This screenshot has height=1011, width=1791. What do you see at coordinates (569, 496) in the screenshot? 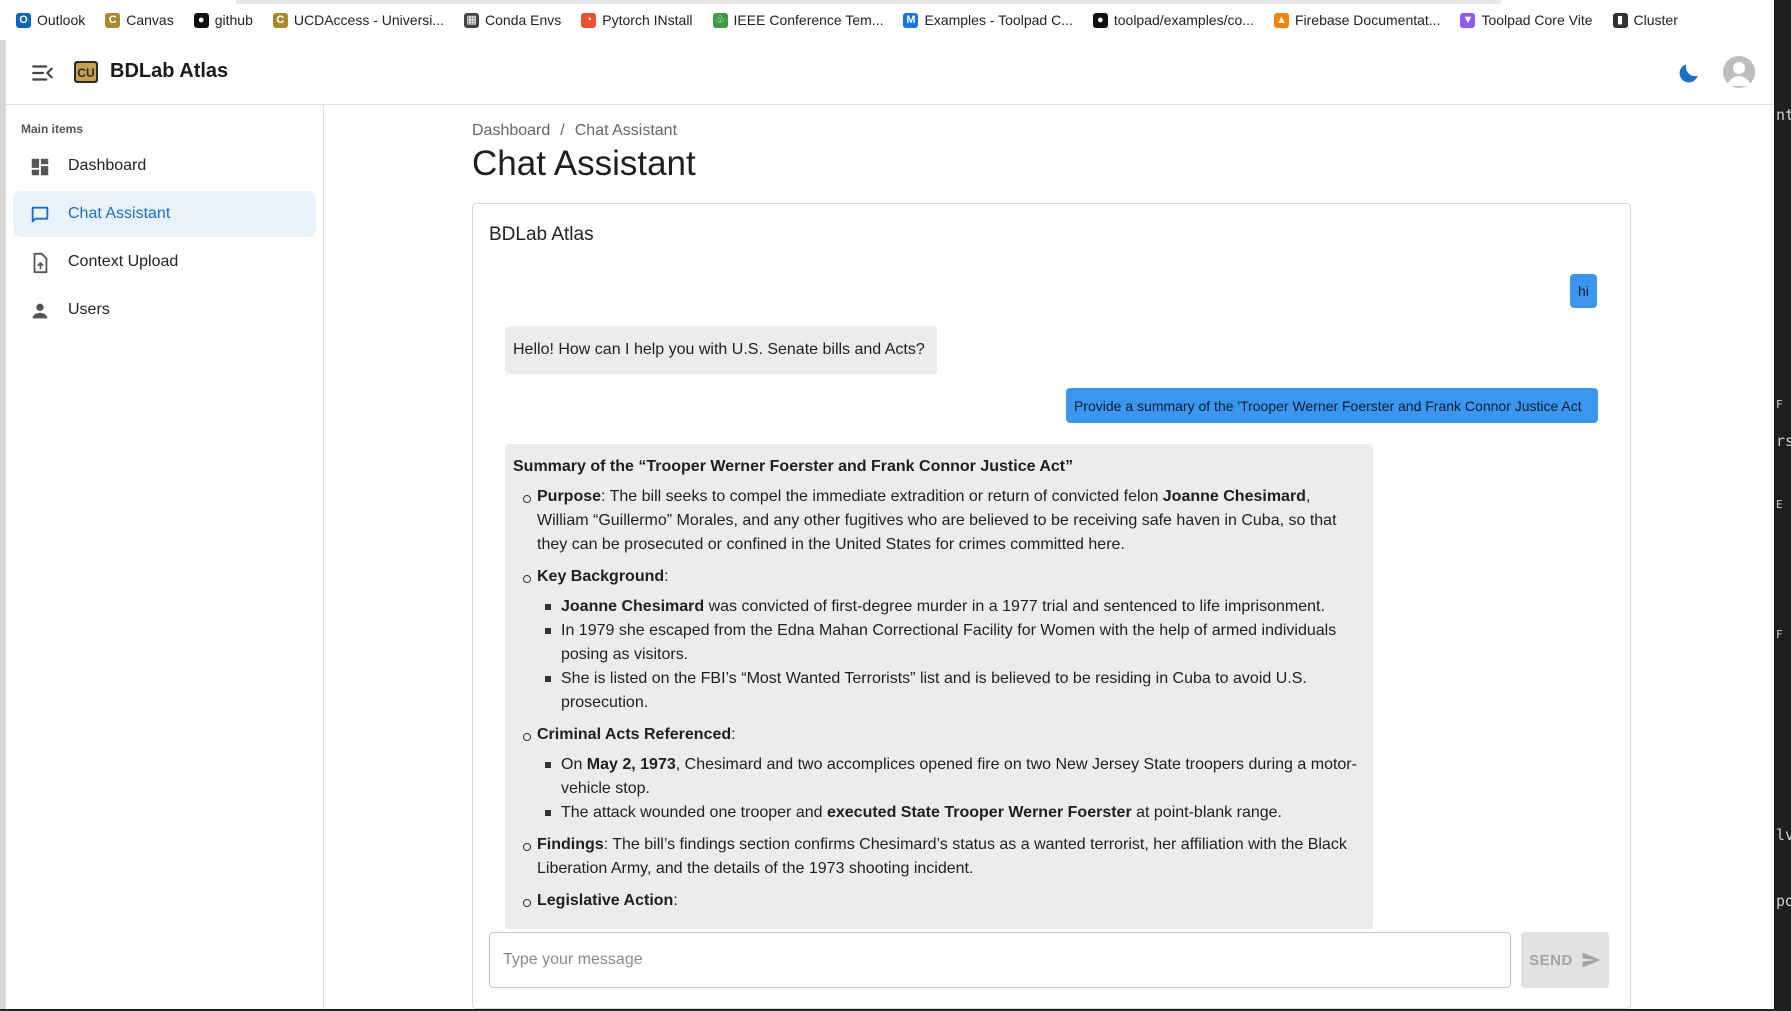
I see `purpose-label: Purpose` at bounding box center [569, 496].